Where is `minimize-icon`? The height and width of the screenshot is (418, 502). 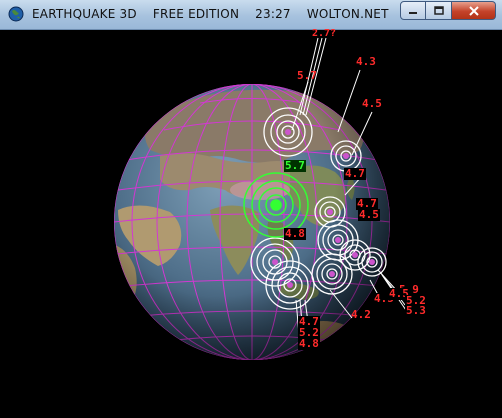
minimize-icon is located at coordinates (413, 12).